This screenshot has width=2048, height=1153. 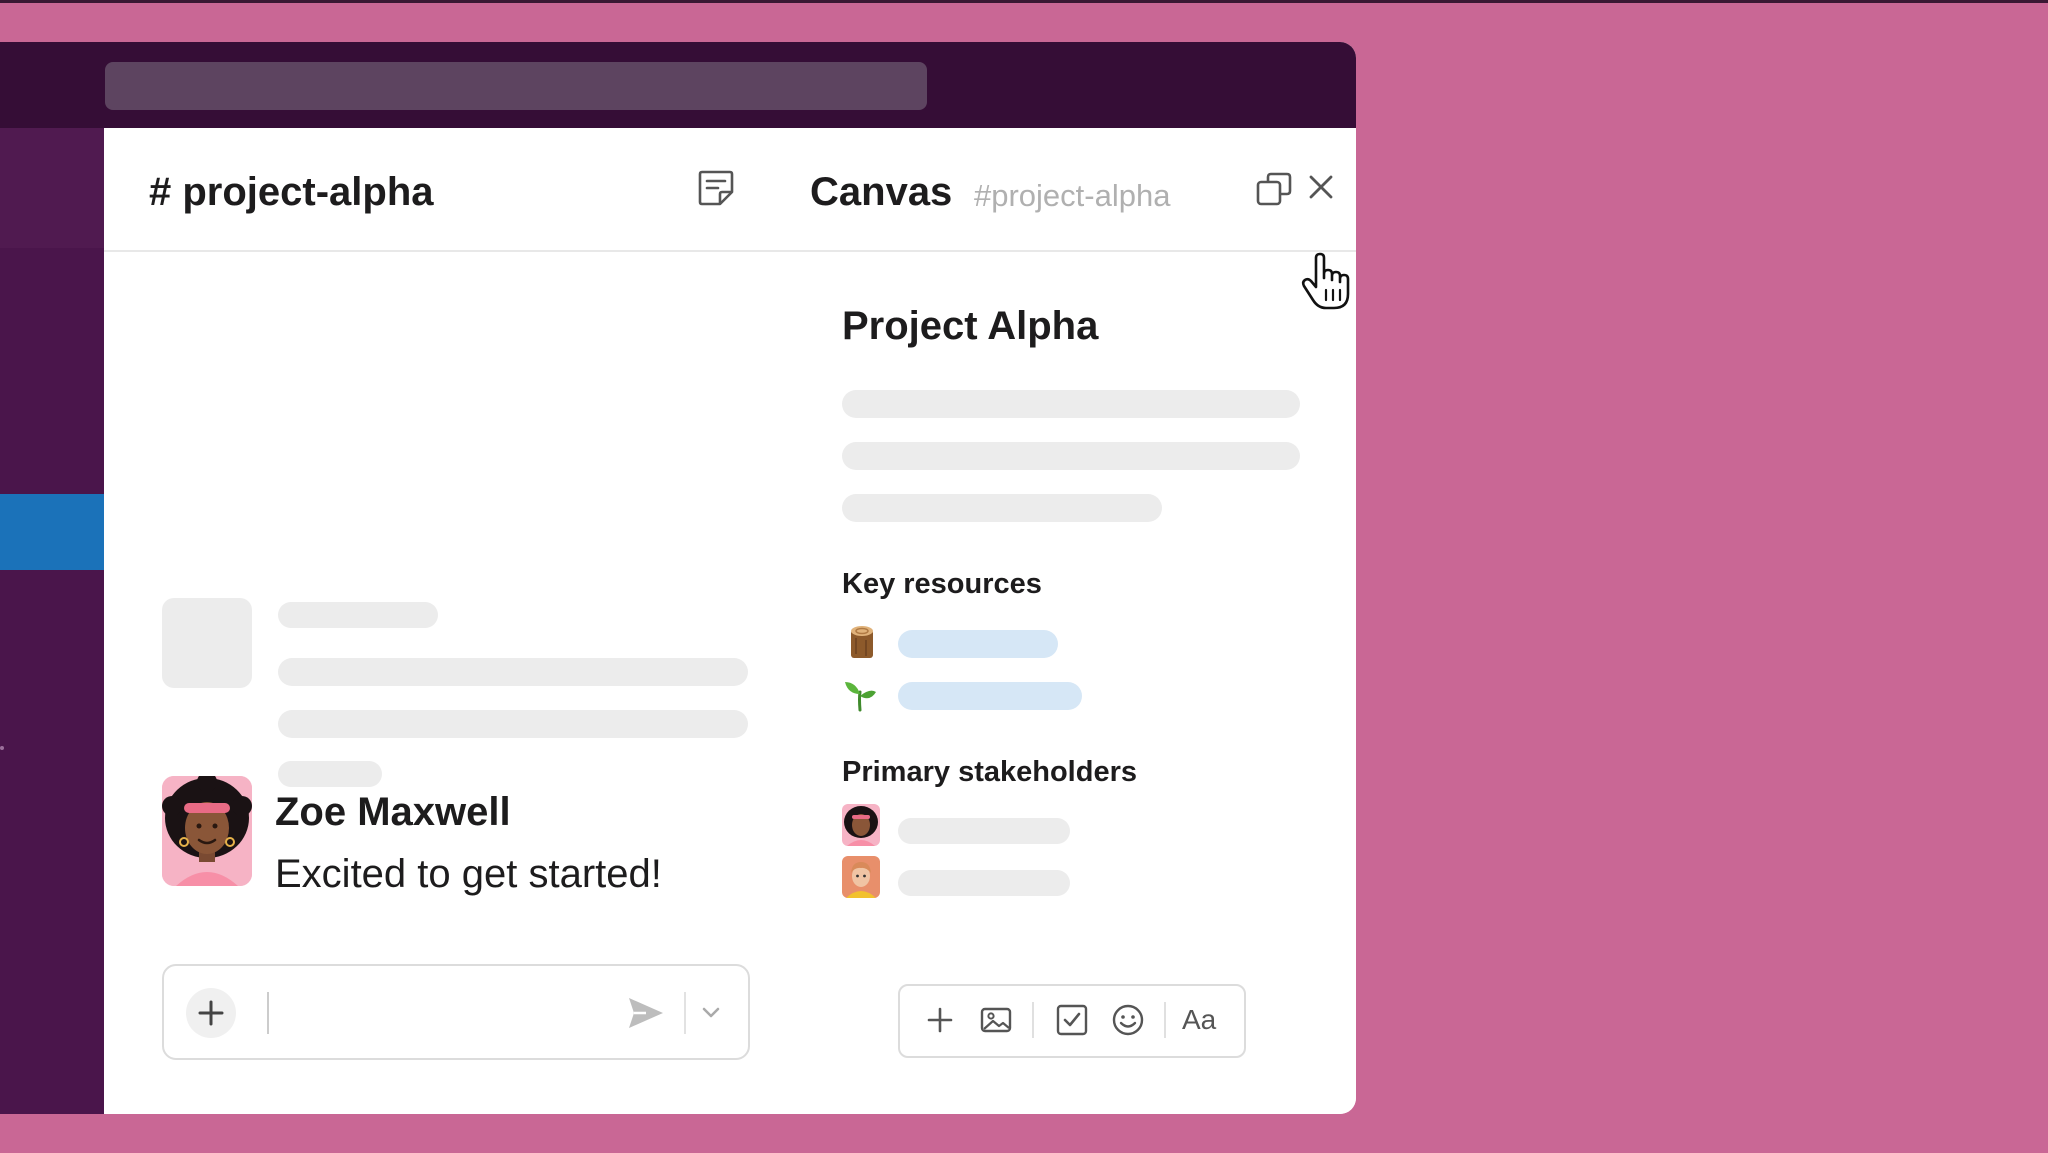 I want to click on attach-button, so click(x=211, y=1013).